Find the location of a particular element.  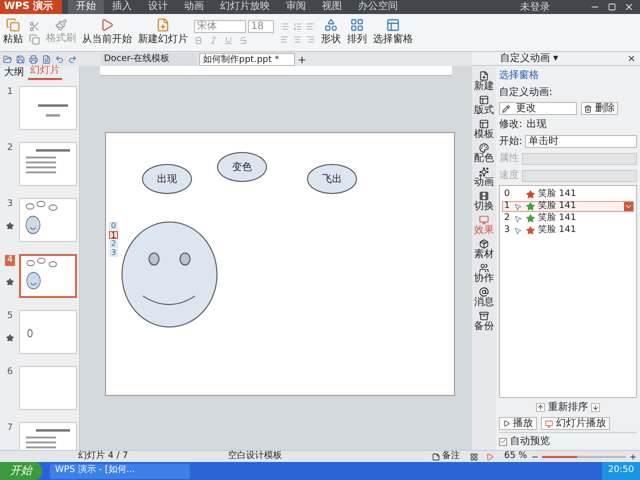

screen-icon is located at coordinates (549, 424).